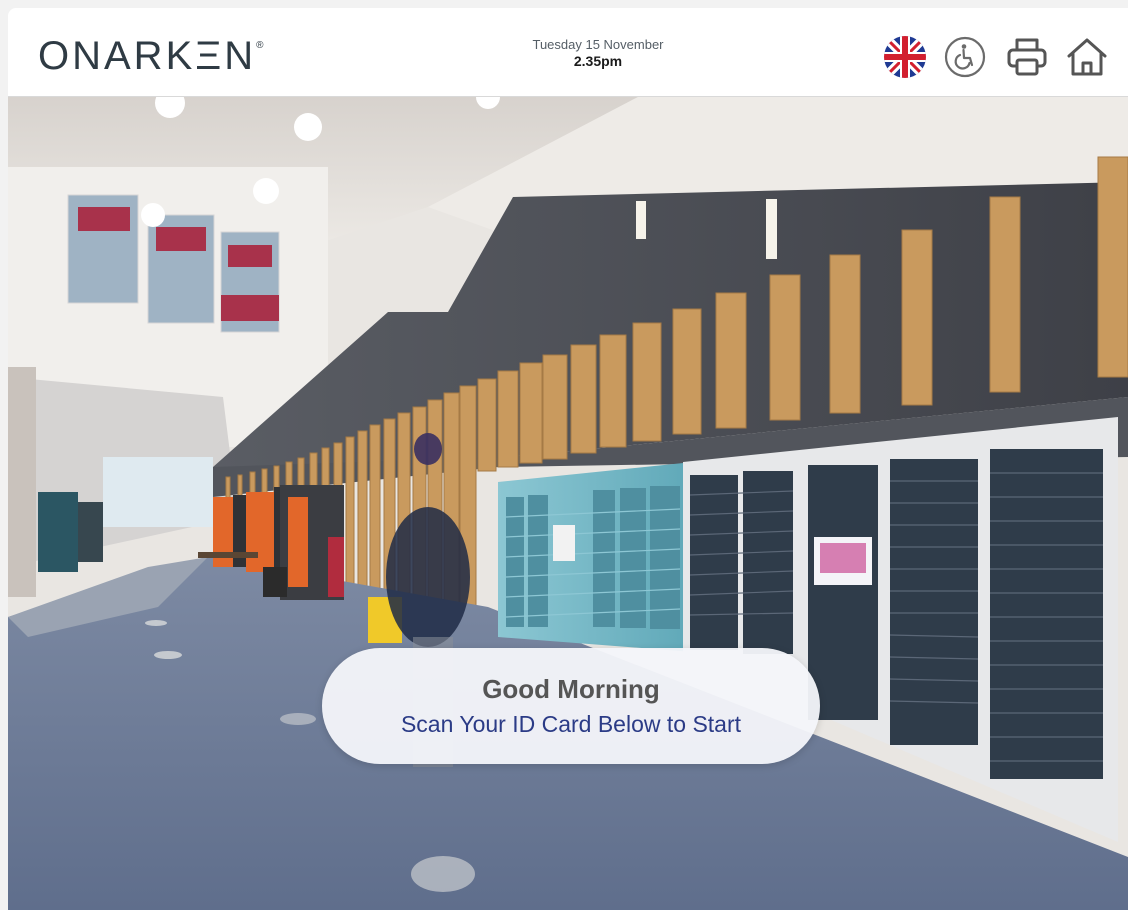  What do you see at coordinates (571, 724) in the screenshot?
I see `scan-id-instruction: Scan Your ID Card Below to Start` at bounding box center [571, 724].